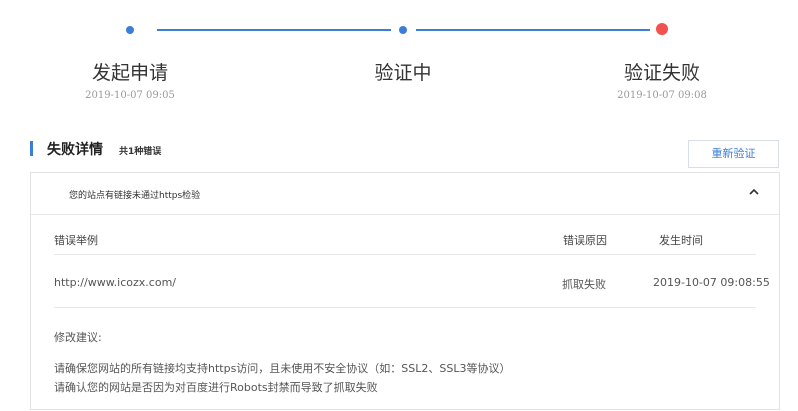 This screenshot has width=798, height=411. What do you see at coordinates (78, 337) in the screenshot?
I see `suggestion-title: 修改建议:` at bounding box center [78, 337].